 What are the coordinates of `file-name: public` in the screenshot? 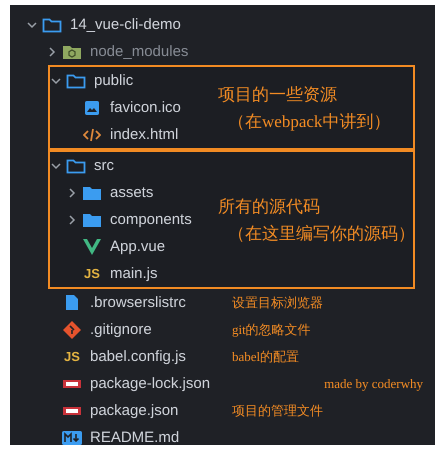 It's located at (114, 80).